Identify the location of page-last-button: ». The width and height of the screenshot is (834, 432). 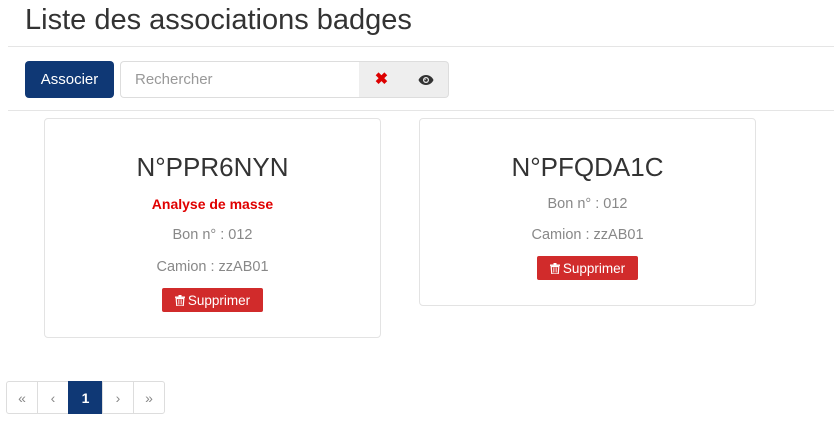
(149, 397).